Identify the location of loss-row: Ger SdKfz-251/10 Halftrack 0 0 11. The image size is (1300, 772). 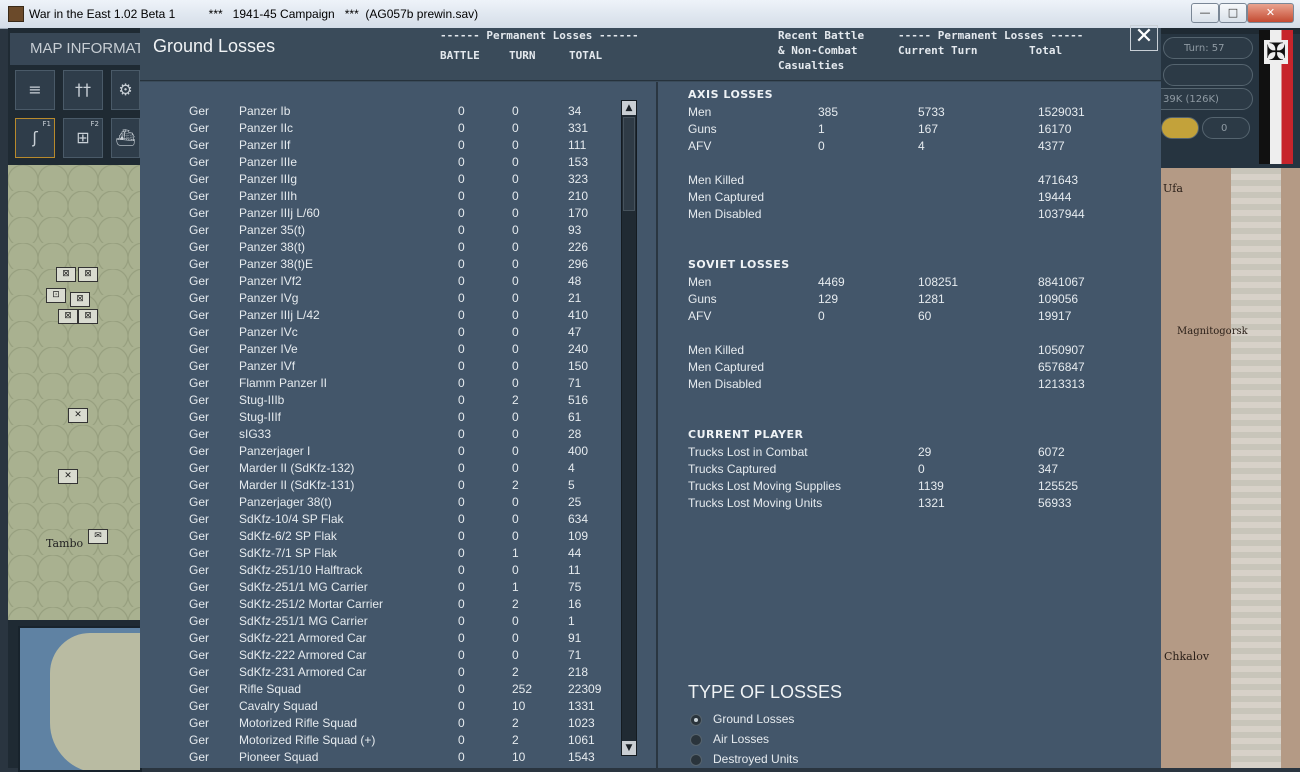
(380, 571).